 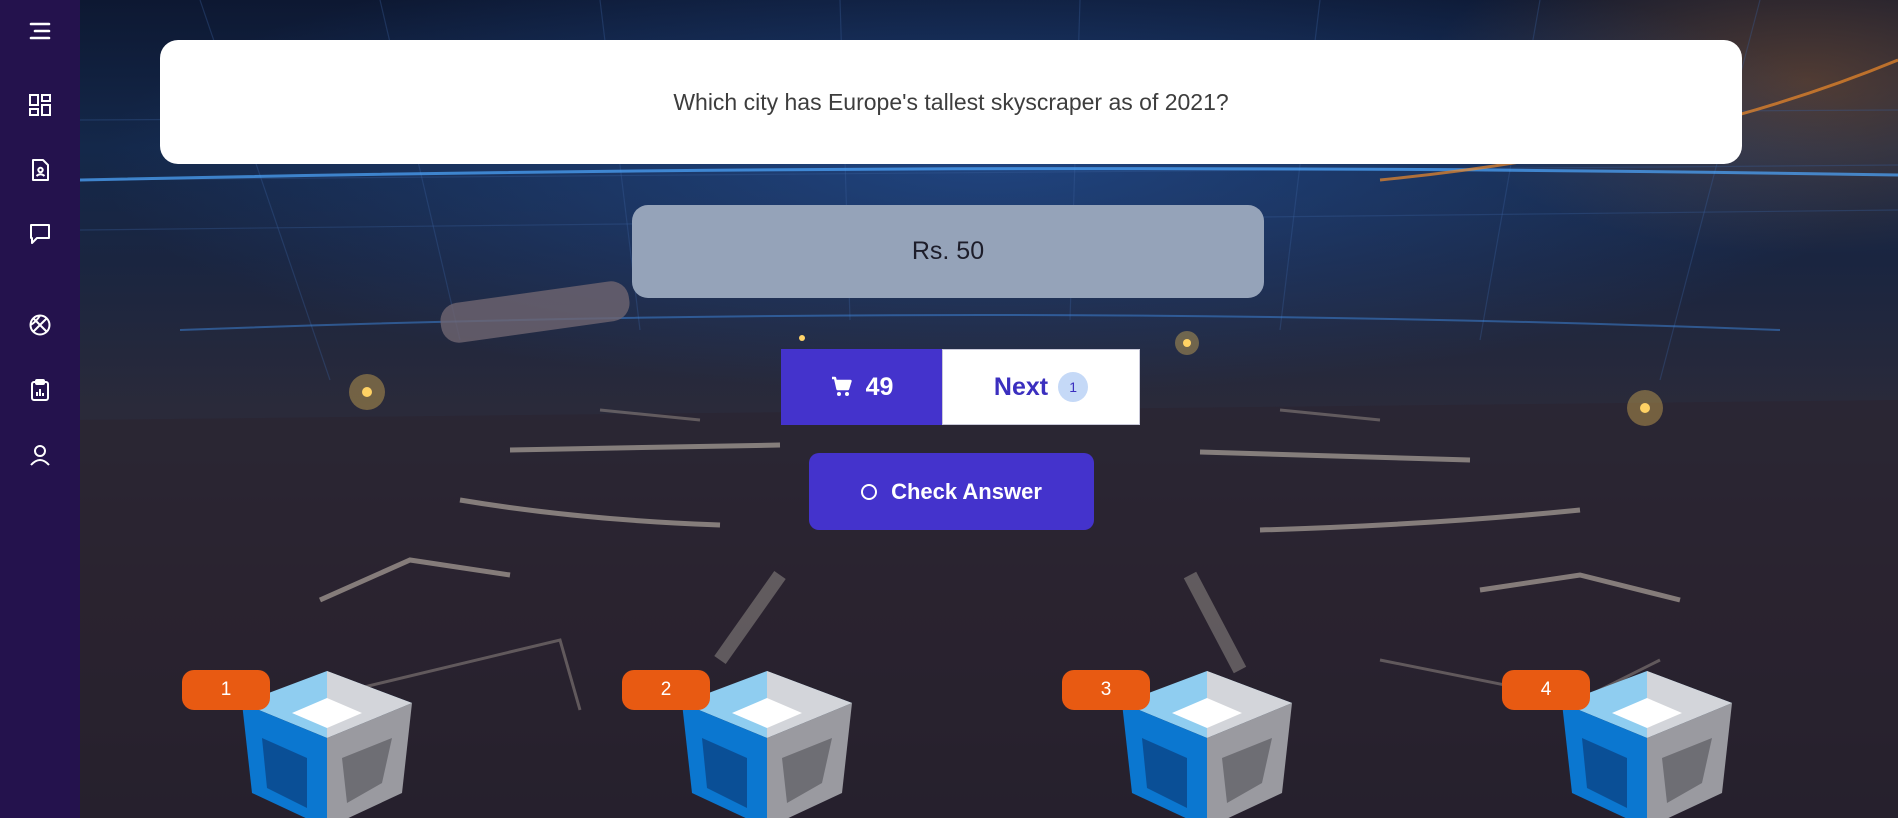 I want to click on answer-option-label: Rs. 50, so click(x=948, y=251).